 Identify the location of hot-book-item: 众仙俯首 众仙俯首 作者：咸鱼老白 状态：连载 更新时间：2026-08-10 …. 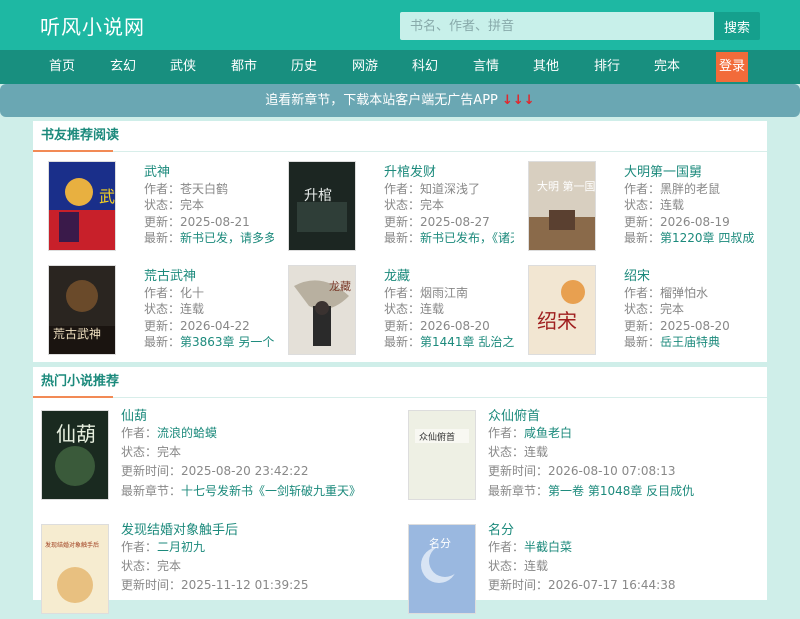
(573, 455).